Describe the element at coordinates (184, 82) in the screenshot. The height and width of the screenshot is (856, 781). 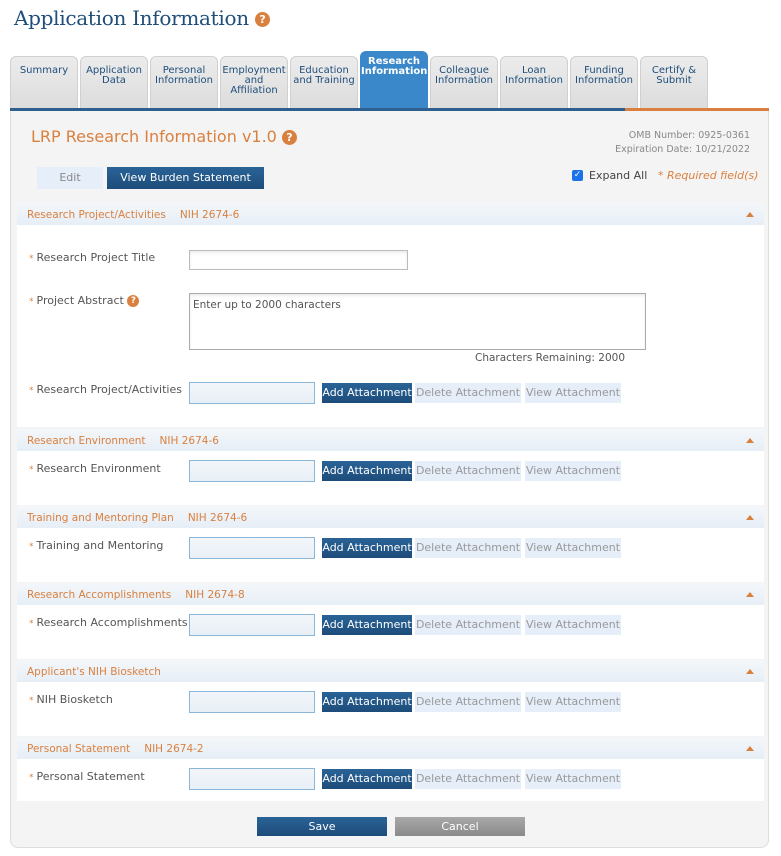
I see `tab-personal-information: Personal Information` at that location.